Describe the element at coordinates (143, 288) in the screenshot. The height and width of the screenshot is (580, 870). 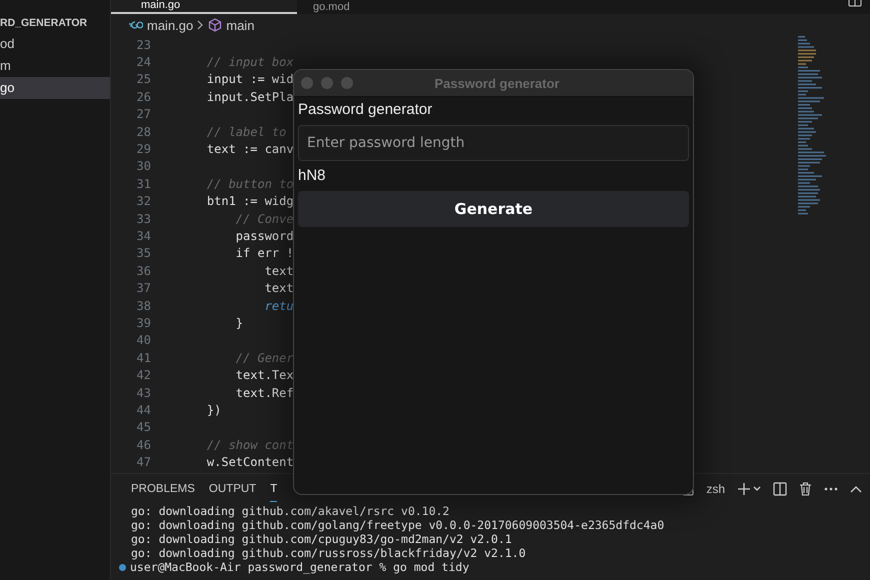
I see `line-number: 37` at that location.